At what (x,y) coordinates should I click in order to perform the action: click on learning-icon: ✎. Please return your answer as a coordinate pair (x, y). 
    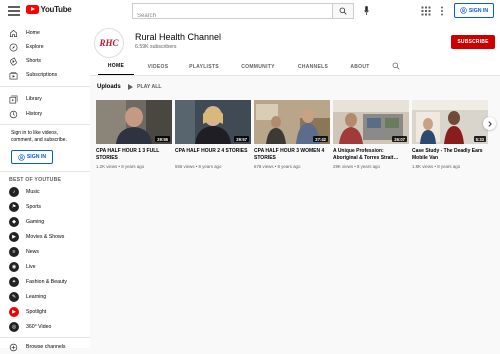
    Looking at the image, I should click on (14, 297).